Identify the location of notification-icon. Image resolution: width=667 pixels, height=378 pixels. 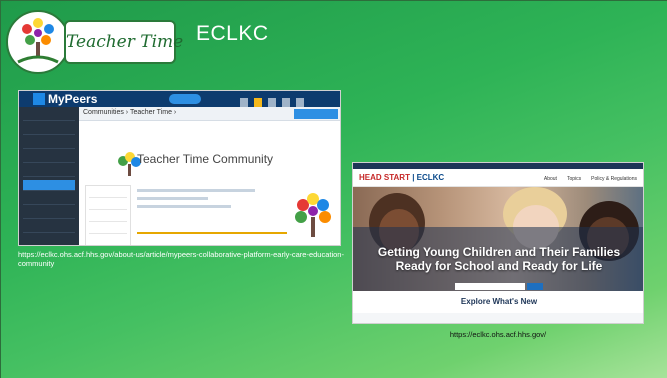
(258, 102).